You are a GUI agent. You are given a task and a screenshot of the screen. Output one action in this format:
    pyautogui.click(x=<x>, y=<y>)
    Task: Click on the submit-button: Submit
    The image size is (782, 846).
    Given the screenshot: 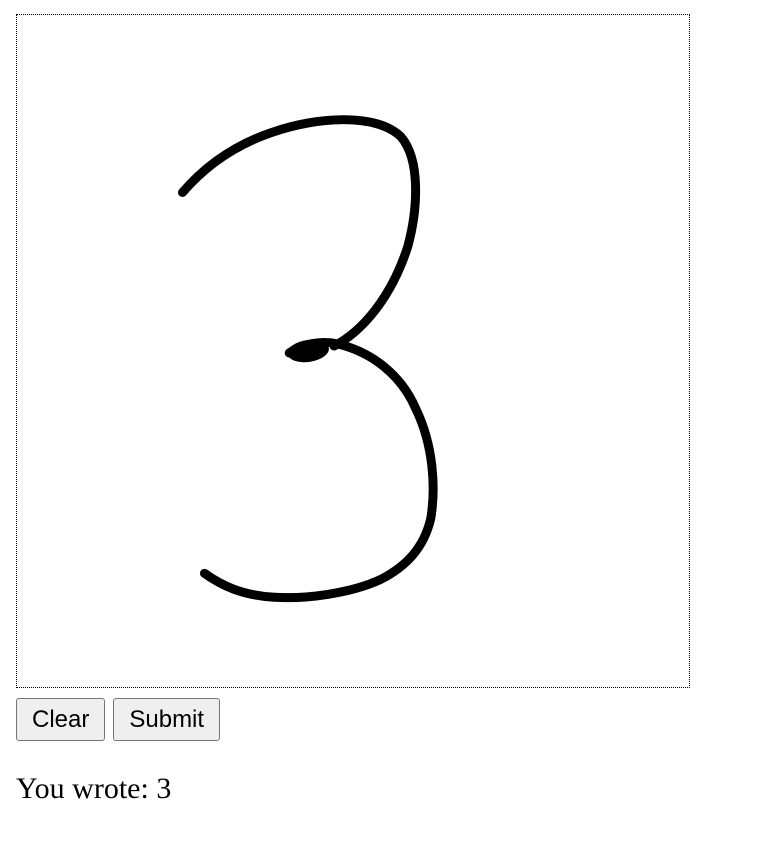 What is the action you would take?
    pyautogui.click(x=167, y=719)
    